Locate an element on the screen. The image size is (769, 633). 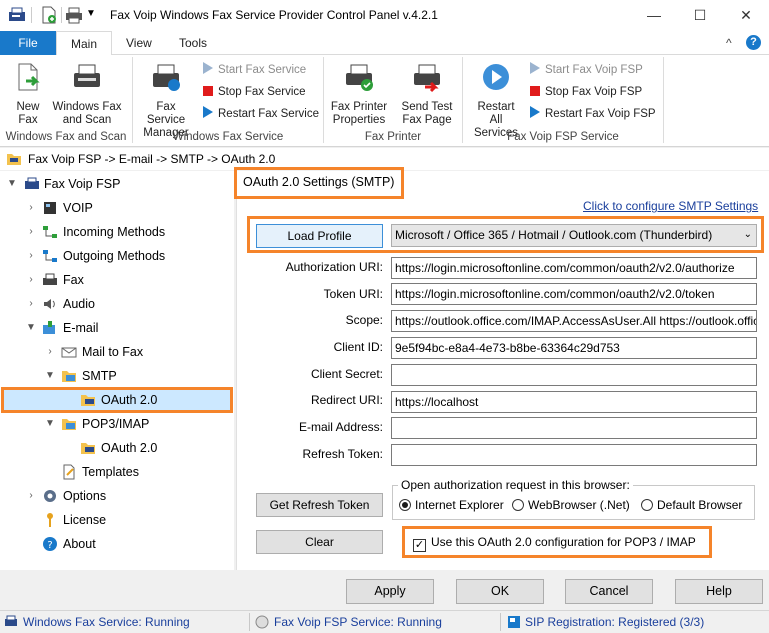
close-button: ✕ is located at coordinates (746, 15).